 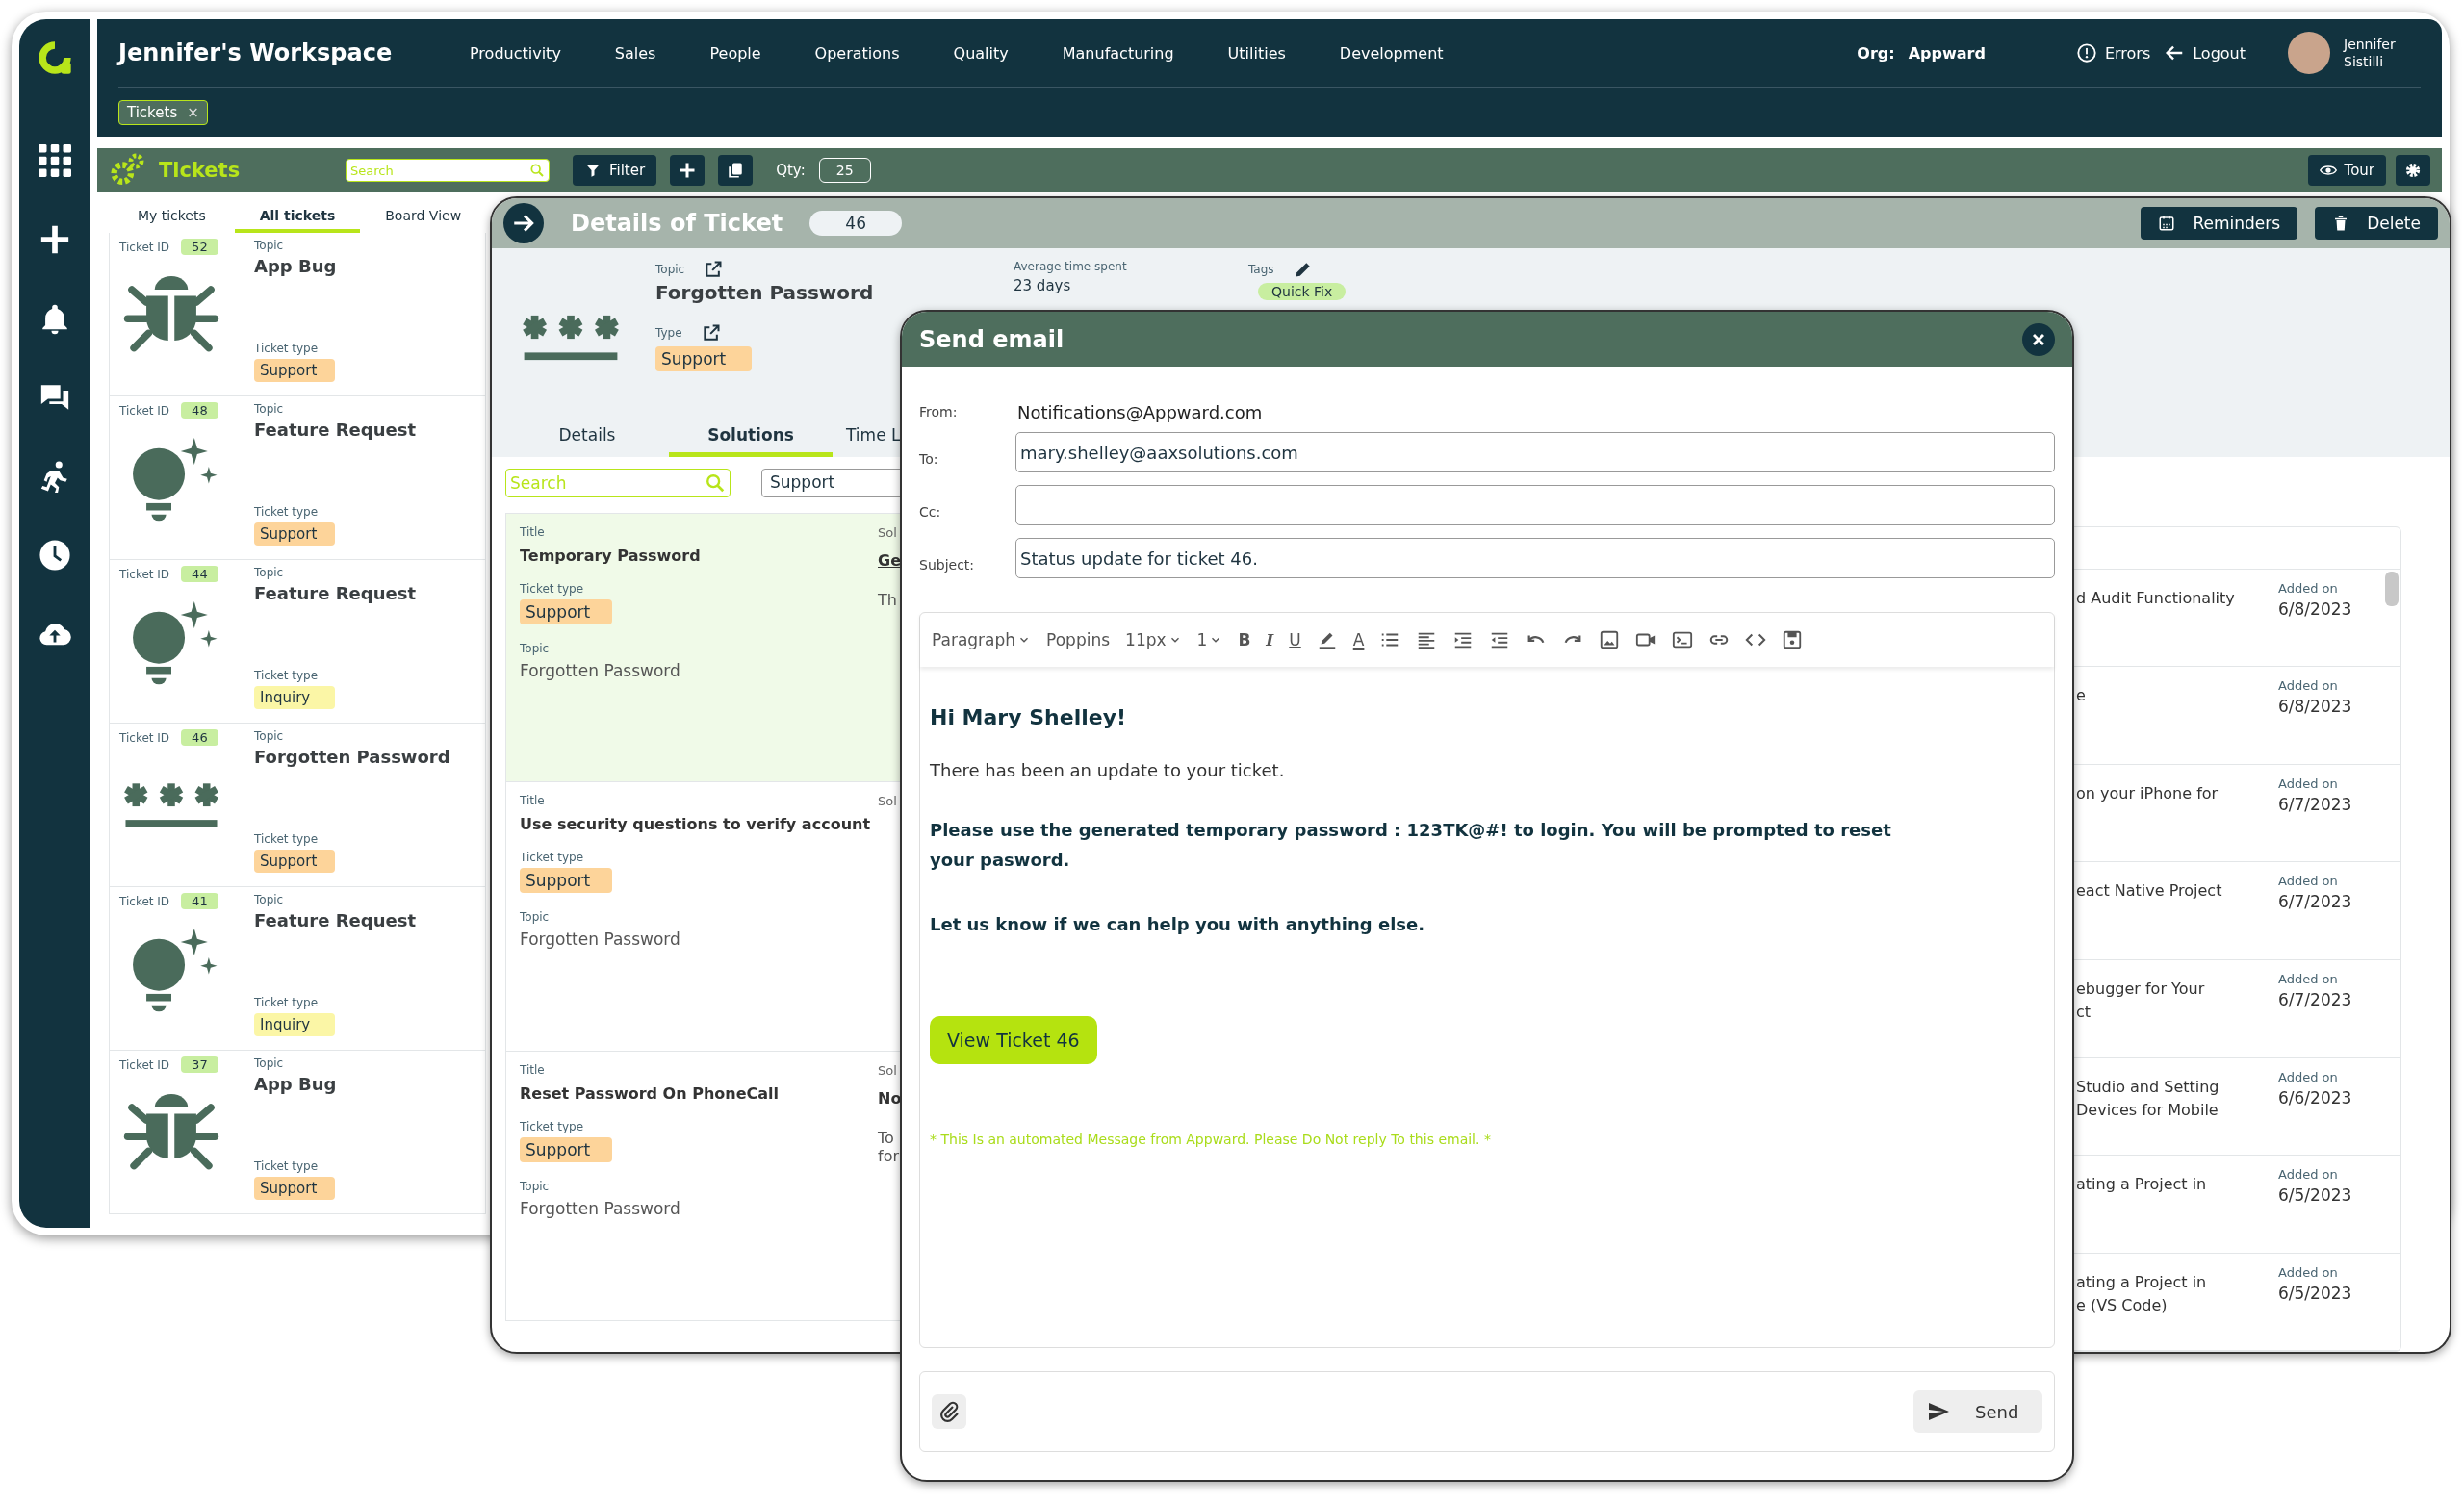 What do you see at coordinates (54, 160) in the screenshot?
I see `apps-icon` at bounding box center [54, 160].